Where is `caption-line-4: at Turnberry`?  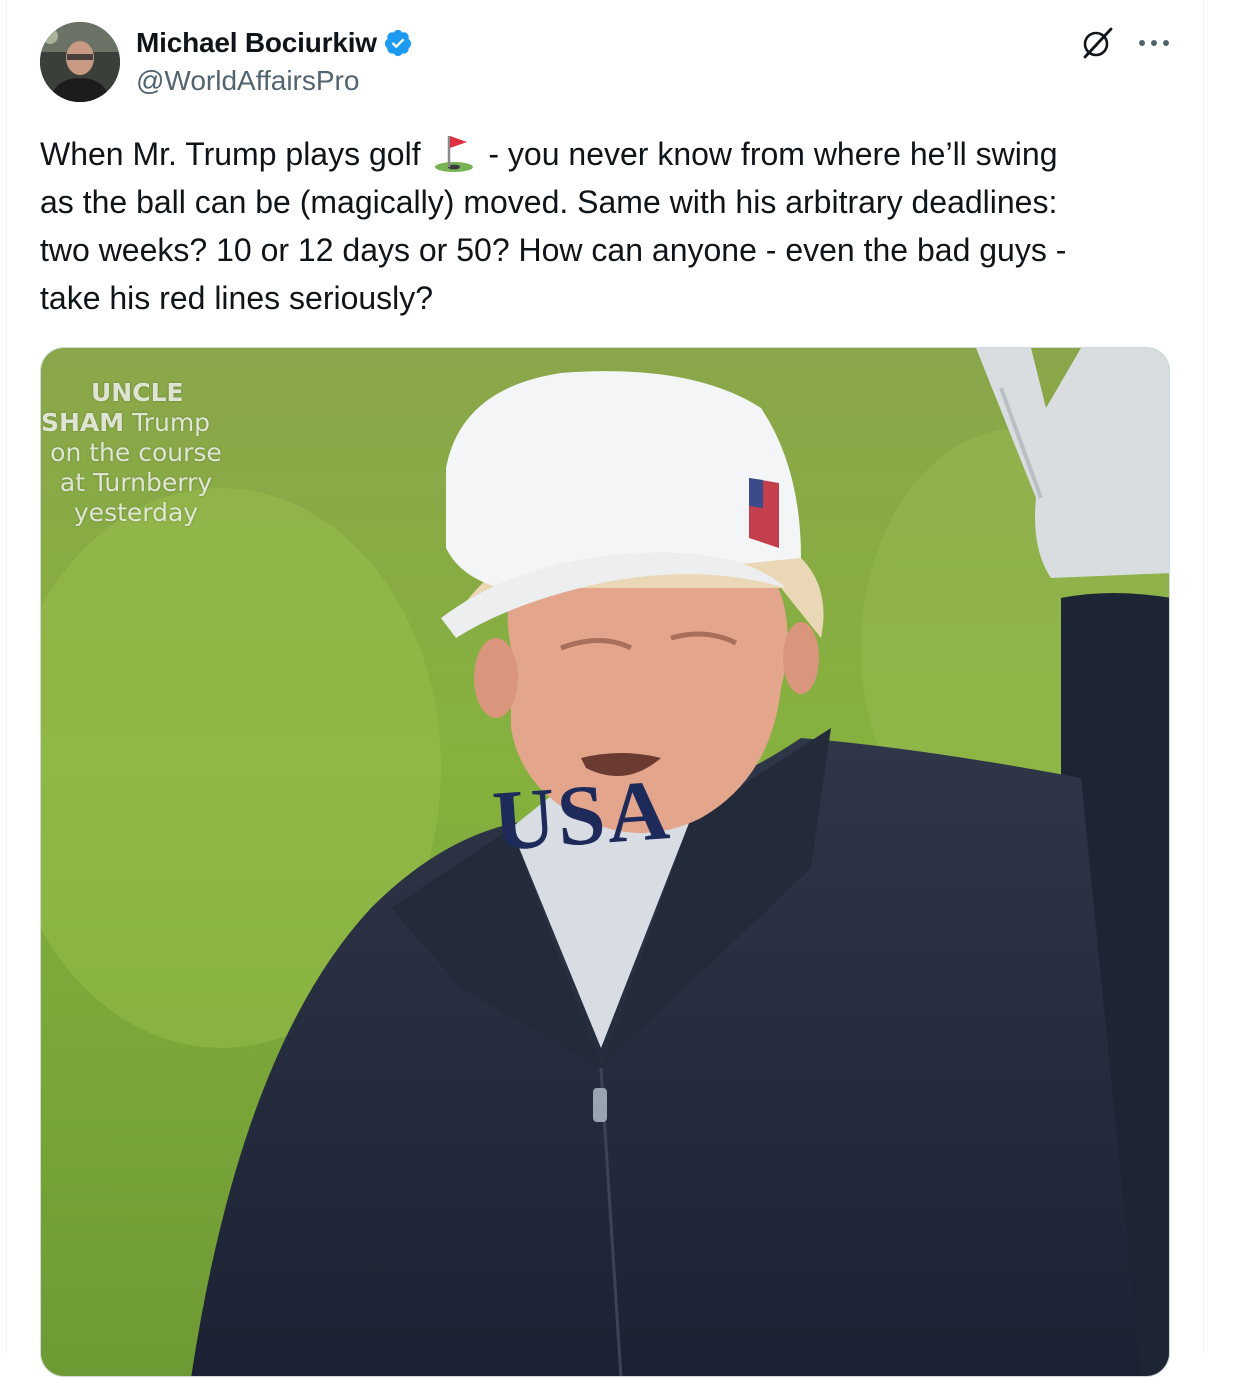
caption-line-4: at Turnberry is located at coordinates (136, 482).